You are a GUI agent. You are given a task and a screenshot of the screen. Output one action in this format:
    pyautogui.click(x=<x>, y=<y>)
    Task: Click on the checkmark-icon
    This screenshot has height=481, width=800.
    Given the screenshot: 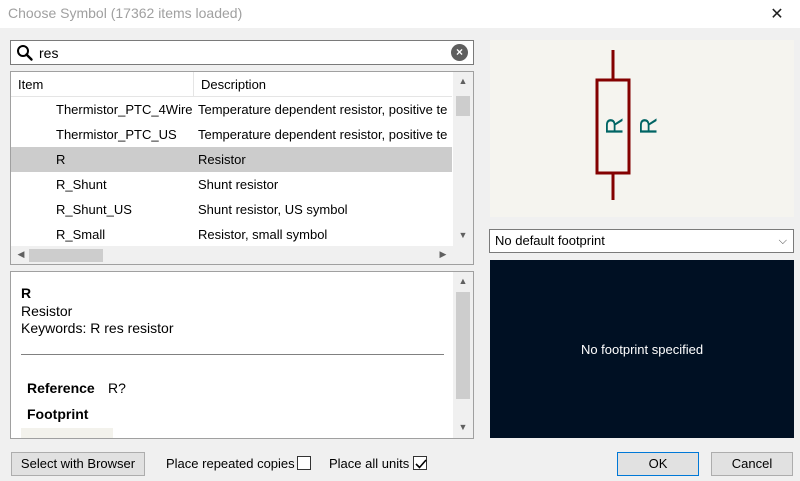 What is the action you would take?
    pyautogui.click(x=421, y=464)
    